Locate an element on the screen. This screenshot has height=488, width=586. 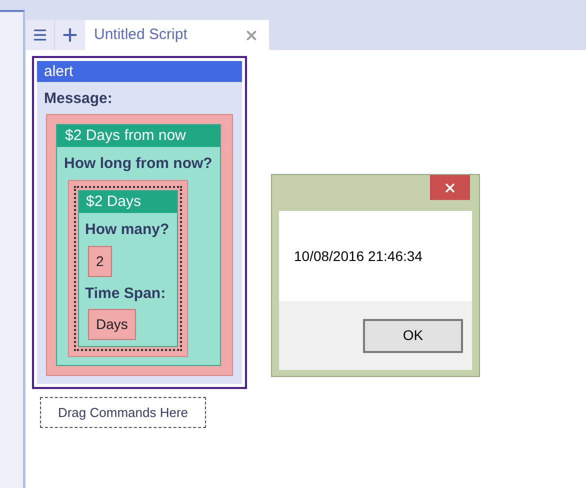
dialog-message: 10/08/2016 21:46:34 is located at coordinates (358, 256).